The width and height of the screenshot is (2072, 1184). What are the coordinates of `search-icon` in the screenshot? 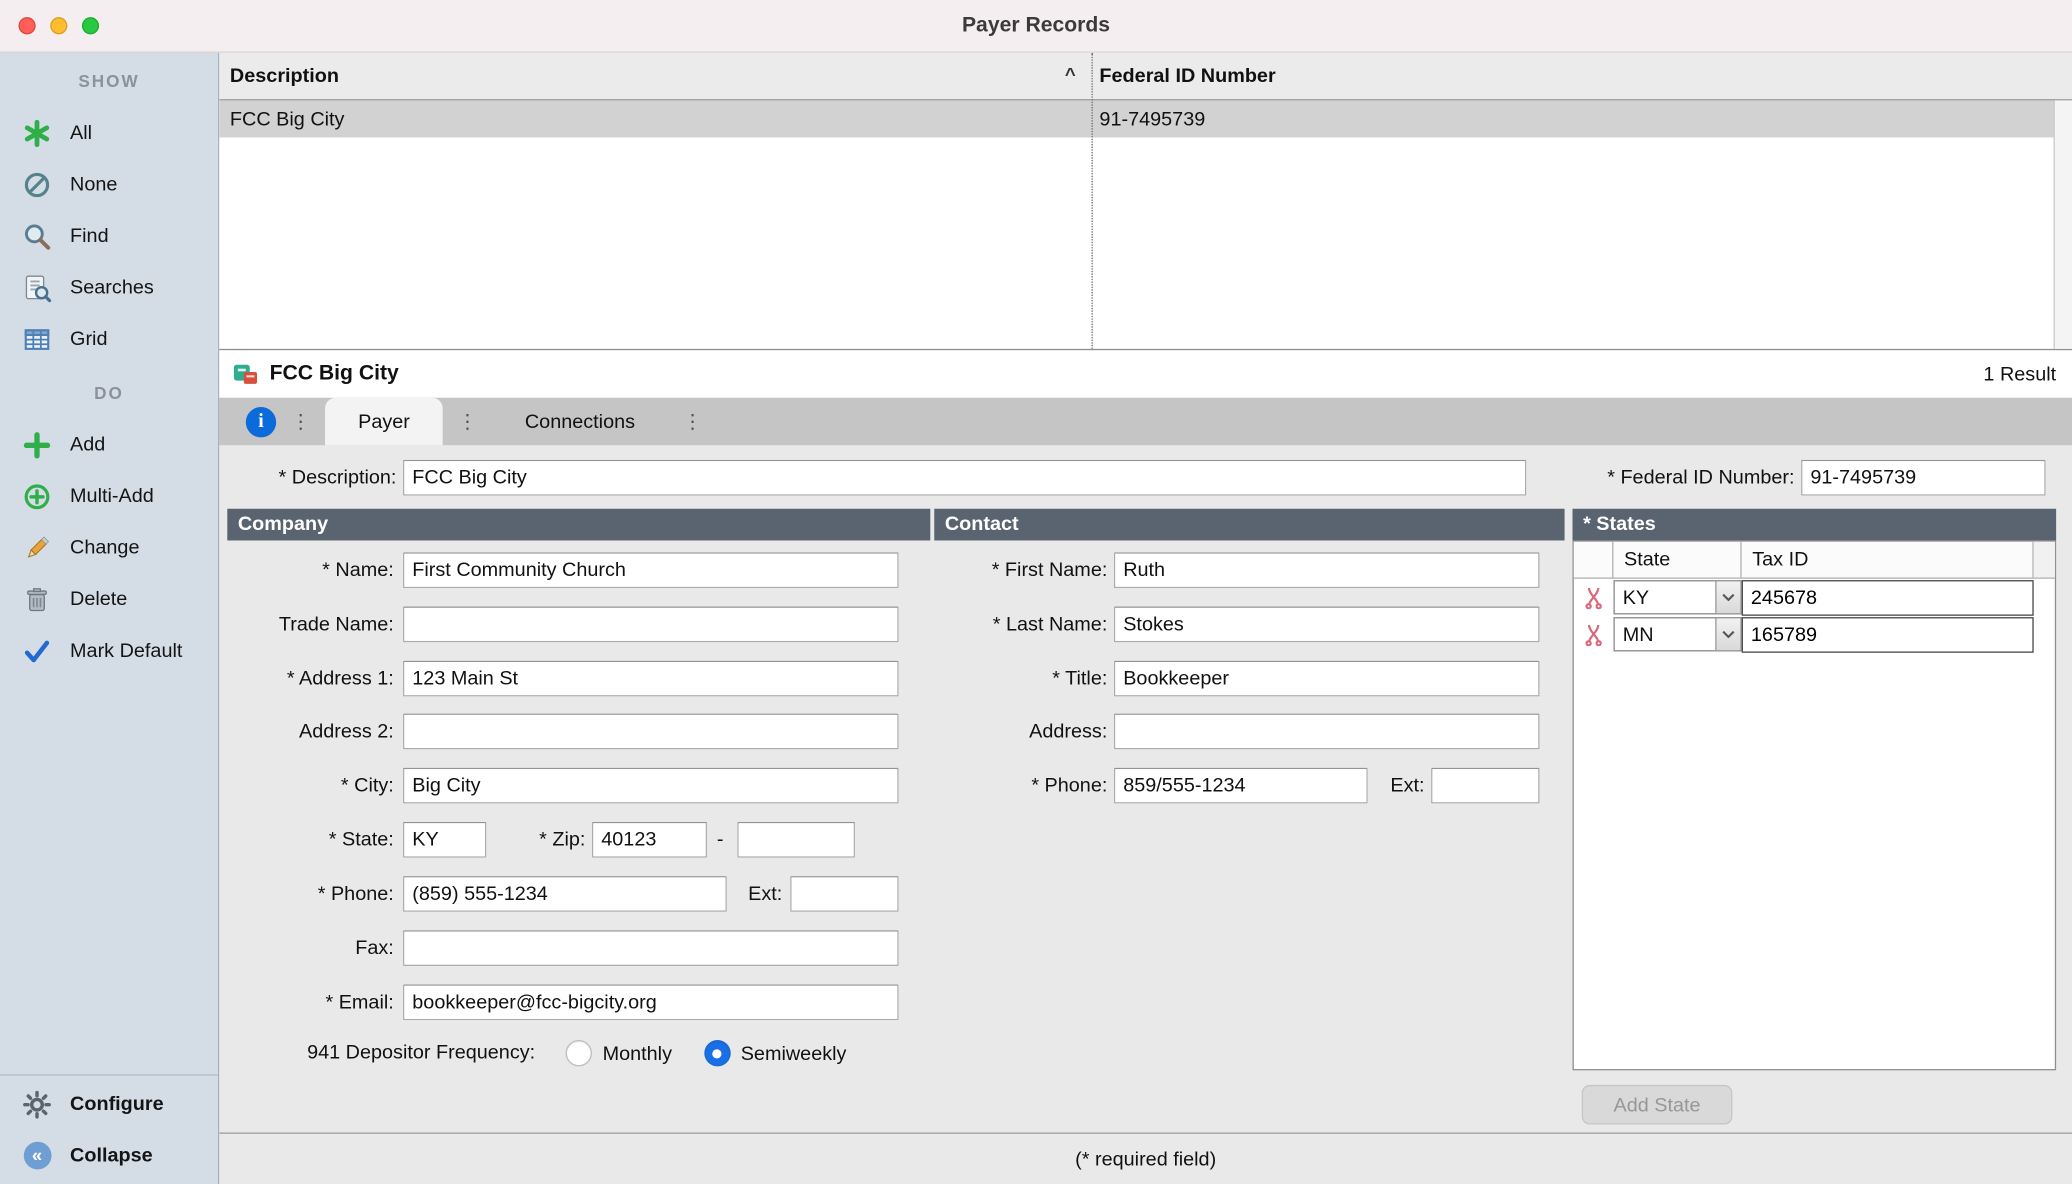 It's located at (37, 236).